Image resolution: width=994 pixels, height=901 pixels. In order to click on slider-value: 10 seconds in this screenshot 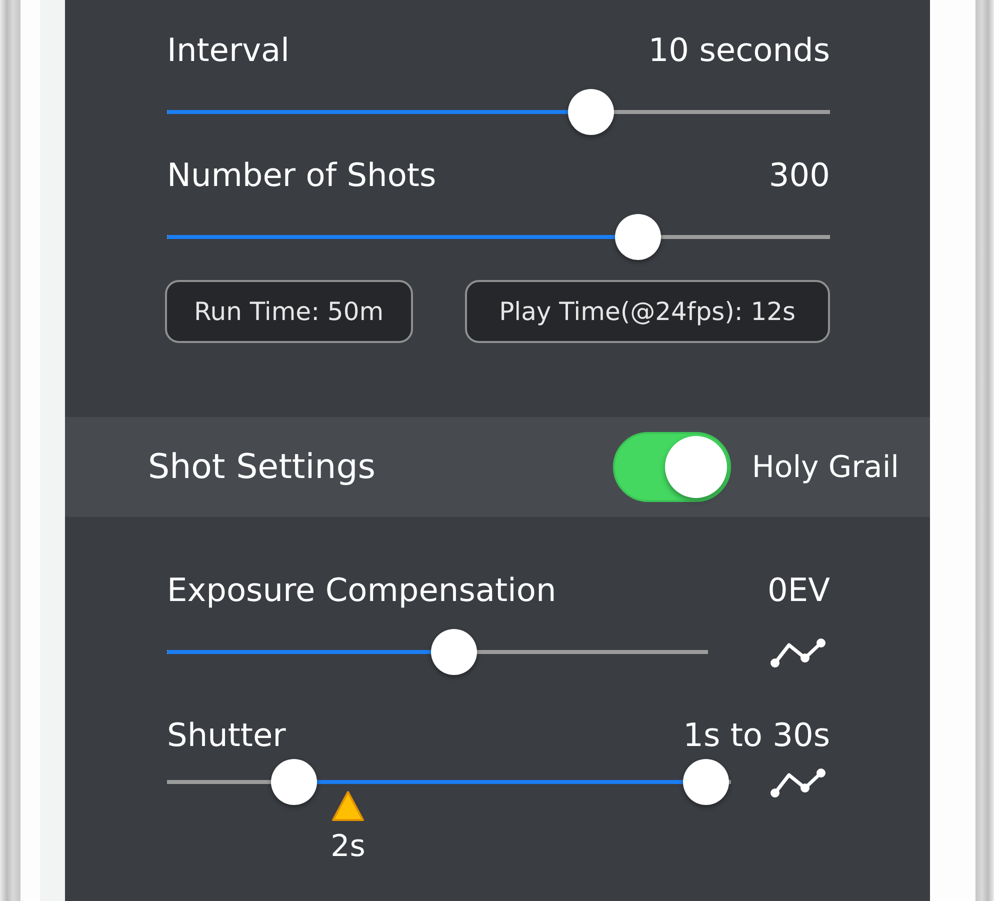, I will do `click(739, 50)`.